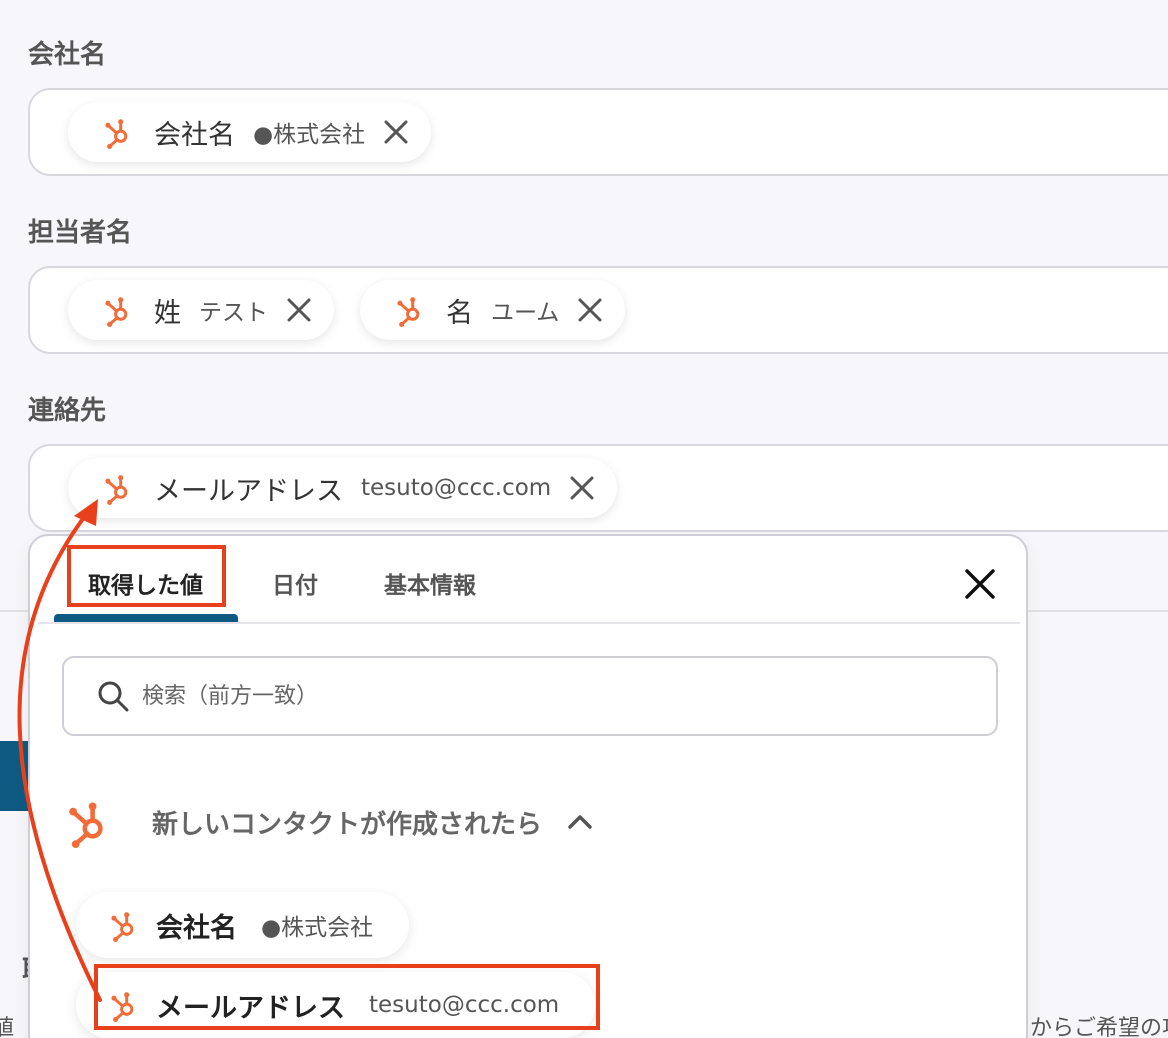 The width and height of the screenshot is (1168, 1038). What do you see at coordinates (456, 488) in the screenshot?
I see `chip-value: tesuto@ccc.com` at bounding box center [456, 488].